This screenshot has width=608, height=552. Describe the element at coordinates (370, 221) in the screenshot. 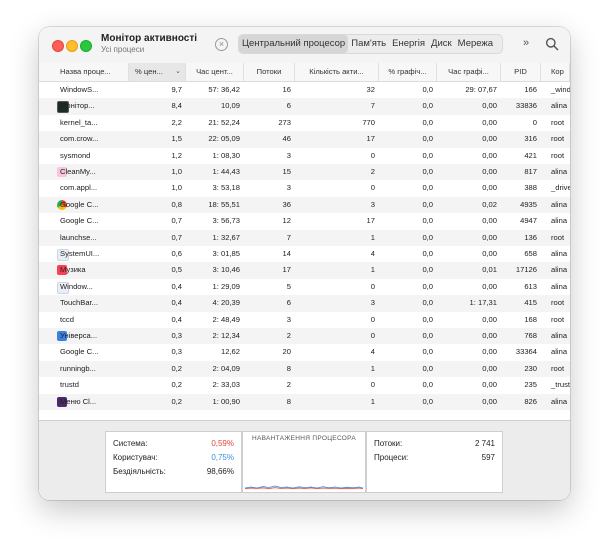

I see `cell-wake: 17` at that location.